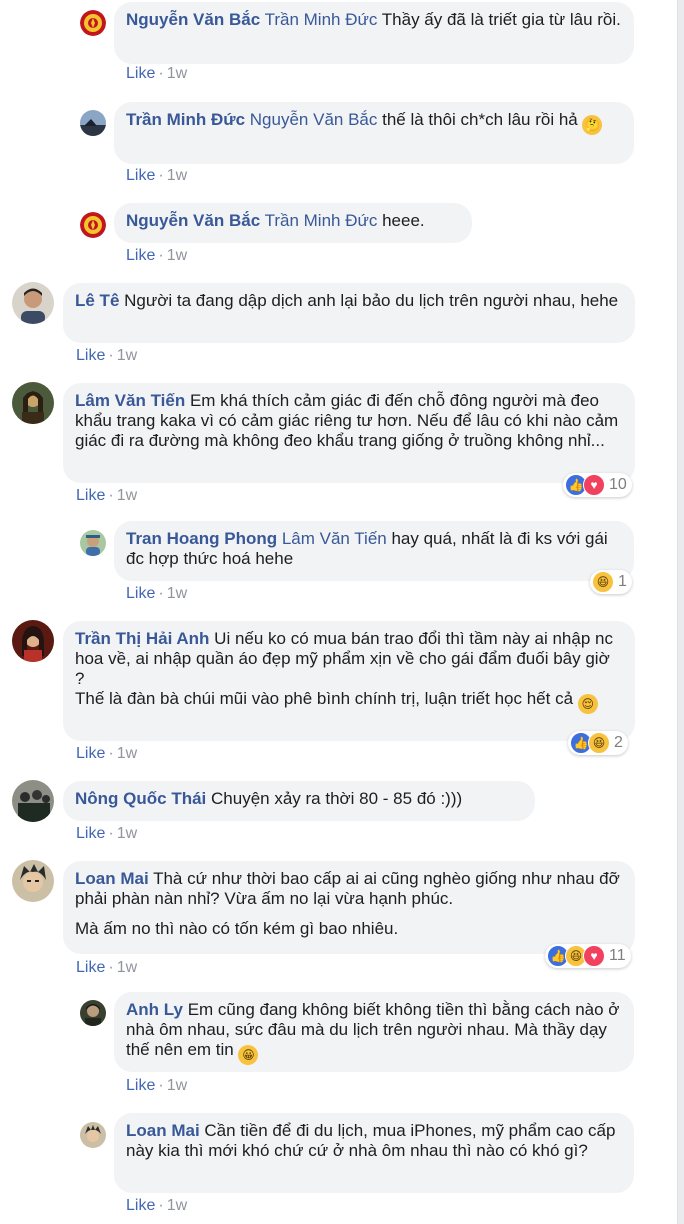 The image size is (684, 1224). What do you see at coordinates (618, 742) in the screenshot?
I see `reaction-count: 2` at bounding box center [618, 742].